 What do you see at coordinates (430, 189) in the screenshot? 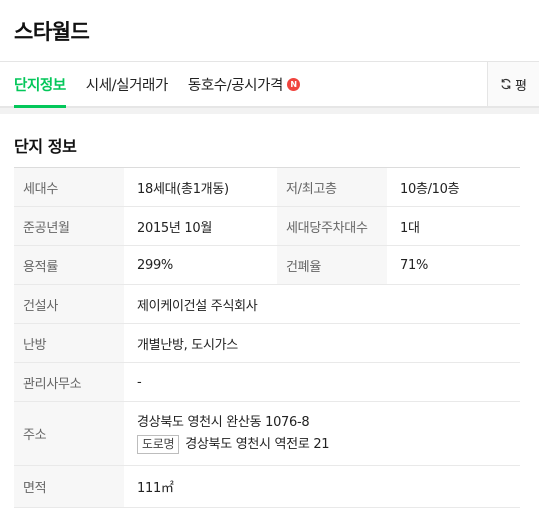
I see `floors-value: 10층/10층` at bounding box center [430, 189].